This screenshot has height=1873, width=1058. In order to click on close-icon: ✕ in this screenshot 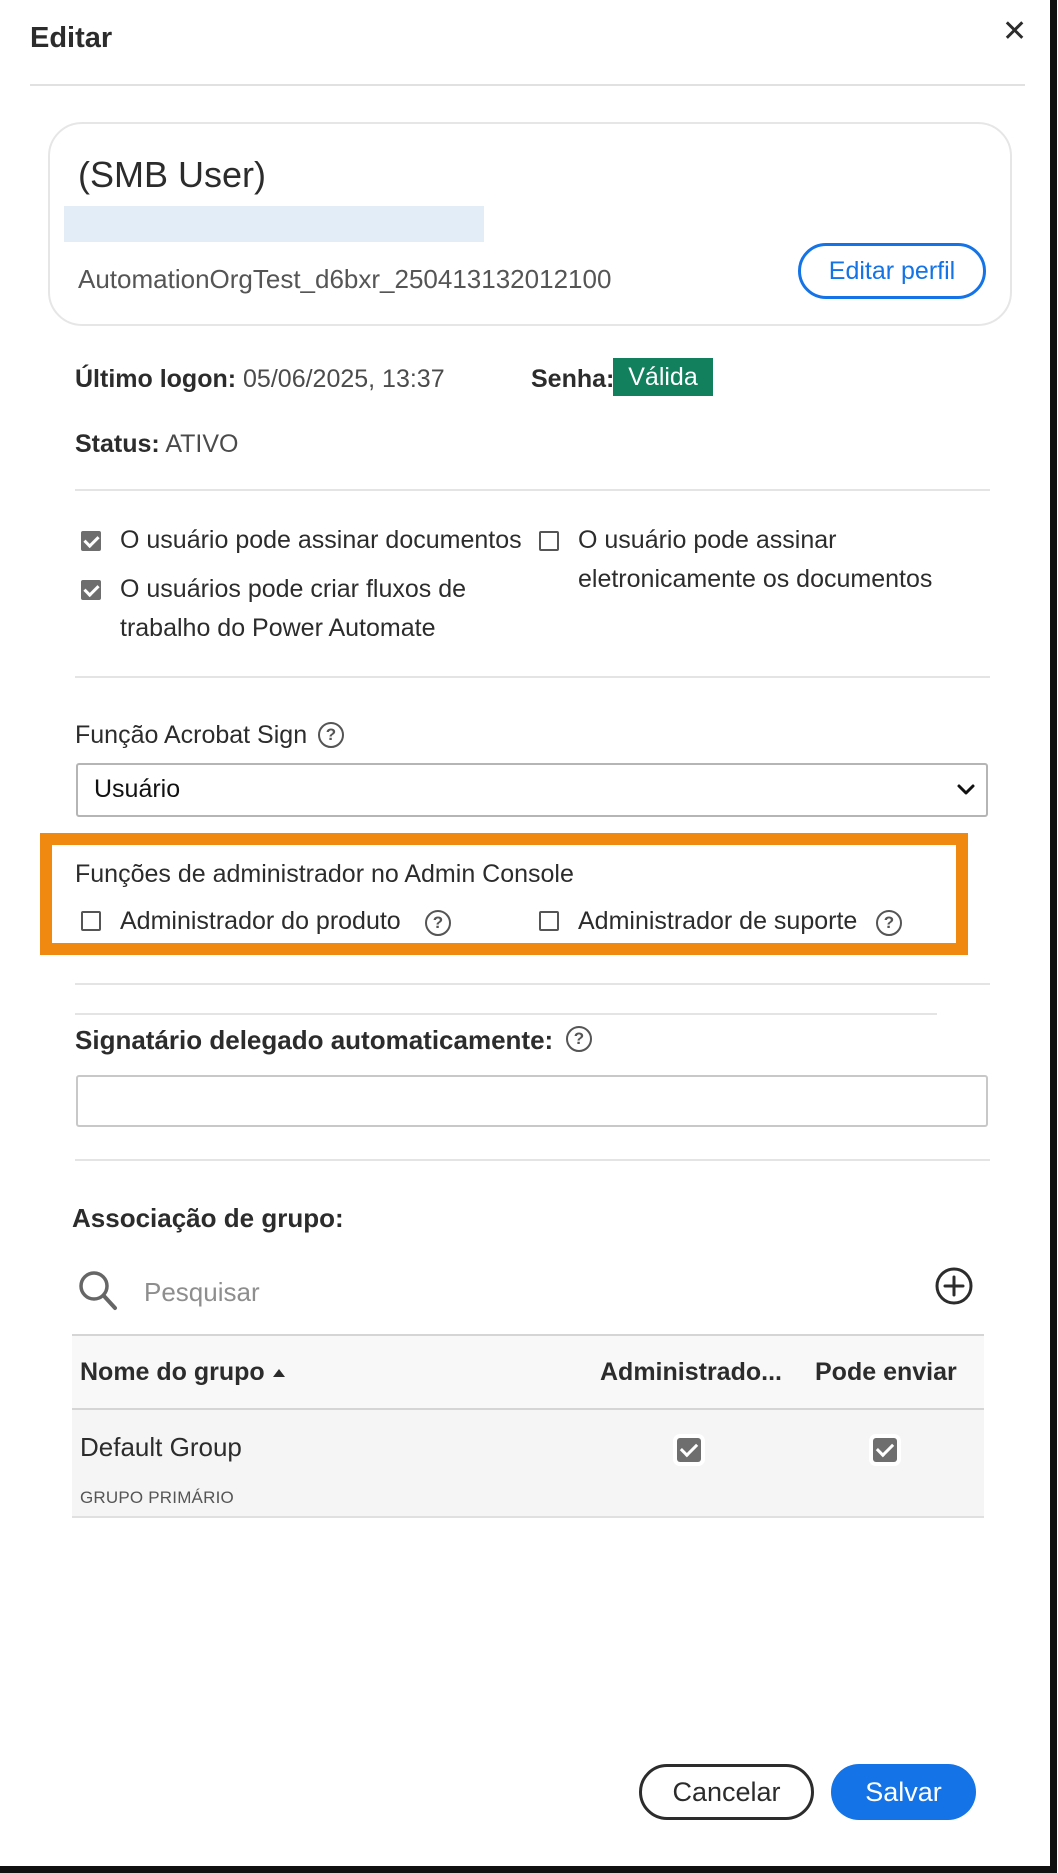, I will do `click(1014, 31)`.